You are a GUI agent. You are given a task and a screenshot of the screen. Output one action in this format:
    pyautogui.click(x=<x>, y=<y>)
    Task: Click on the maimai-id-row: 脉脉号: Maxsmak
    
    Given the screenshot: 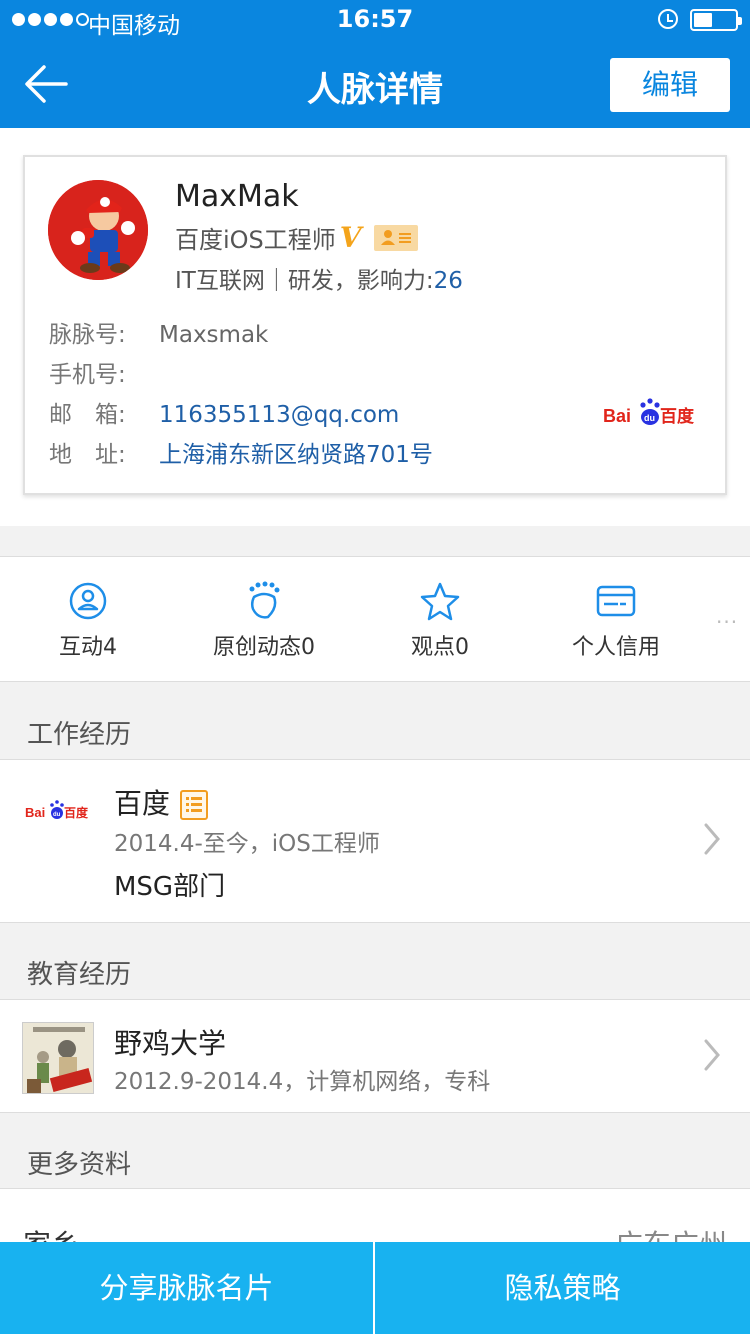 What is the action you would take?
    pyautogui.click(x=159, y=335)
    